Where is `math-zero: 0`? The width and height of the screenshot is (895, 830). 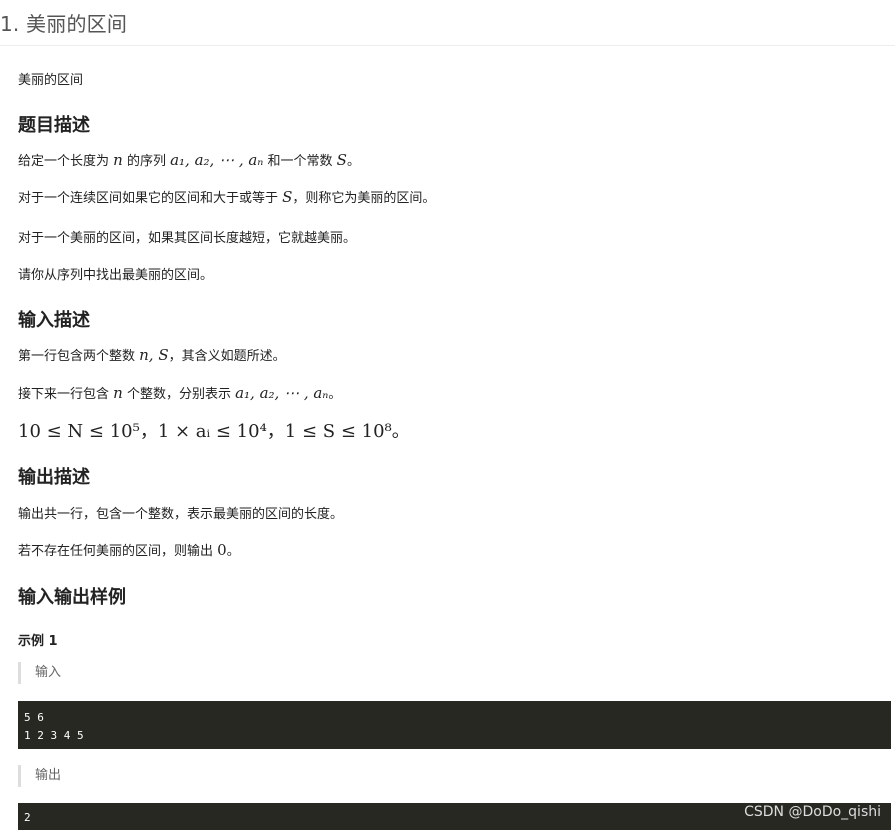
math-zero: 0 is located at coordinates (222, 550).